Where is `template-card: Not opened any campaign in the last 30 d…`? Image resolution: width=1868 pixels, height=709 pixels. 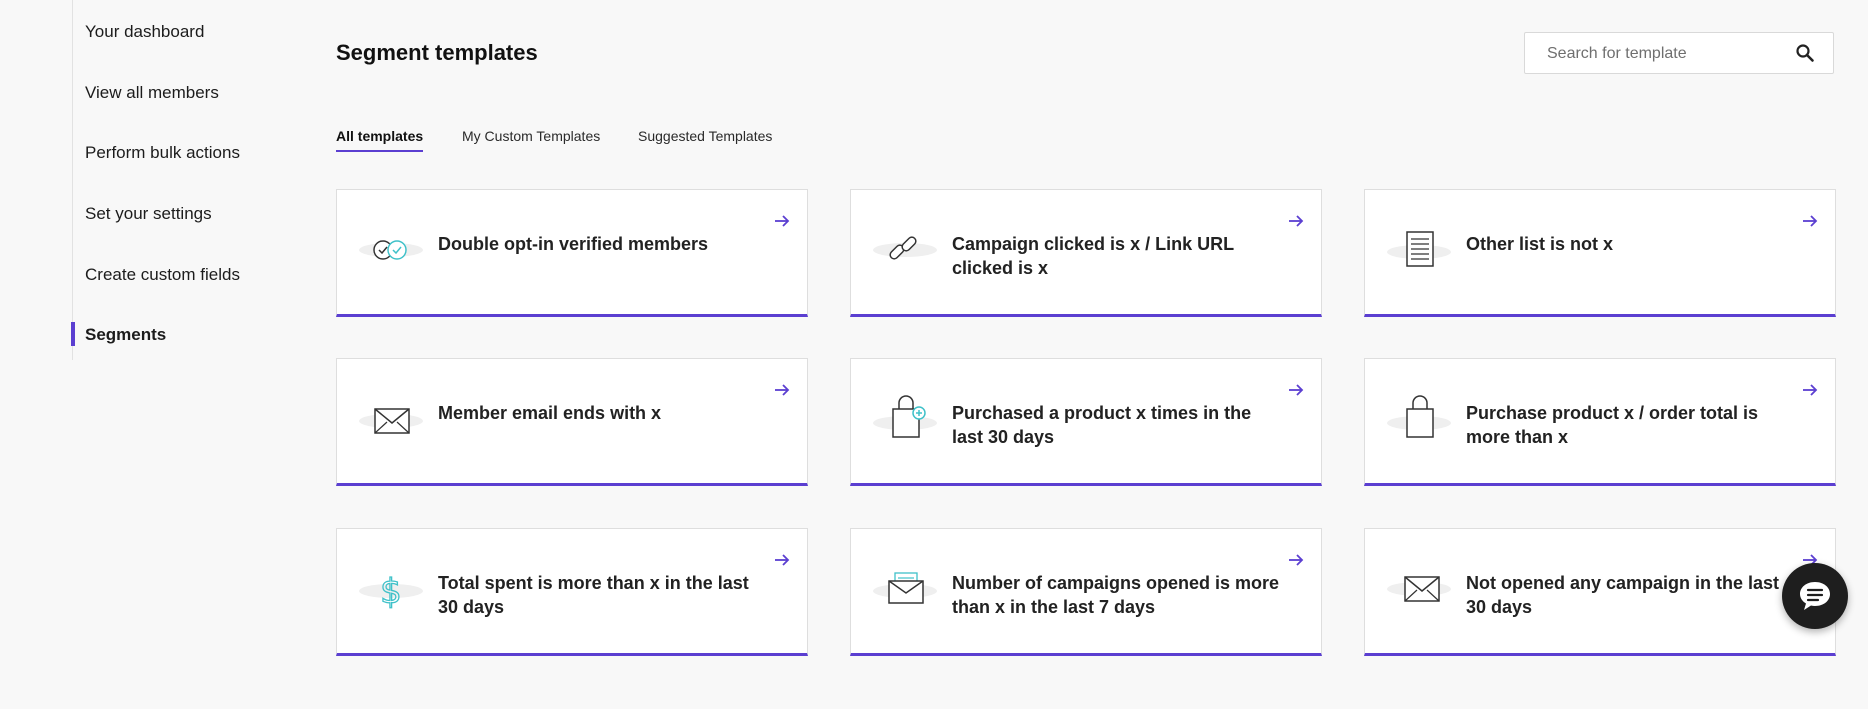 template-card: Not opened any campaign in the last 30 d… is located at coordinates (1600, 592).